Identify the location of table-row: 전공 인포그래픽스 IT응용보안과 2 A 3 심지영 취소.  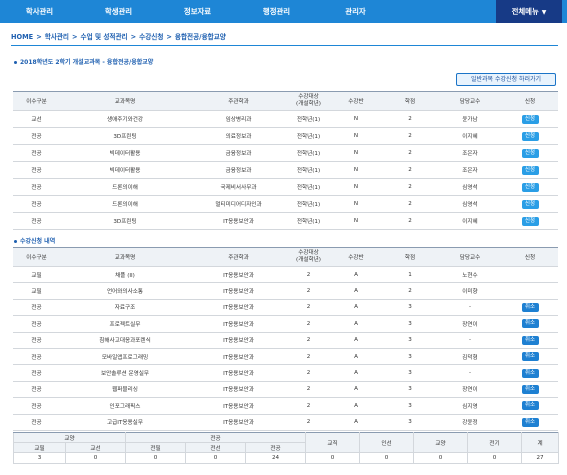
(285, 406).